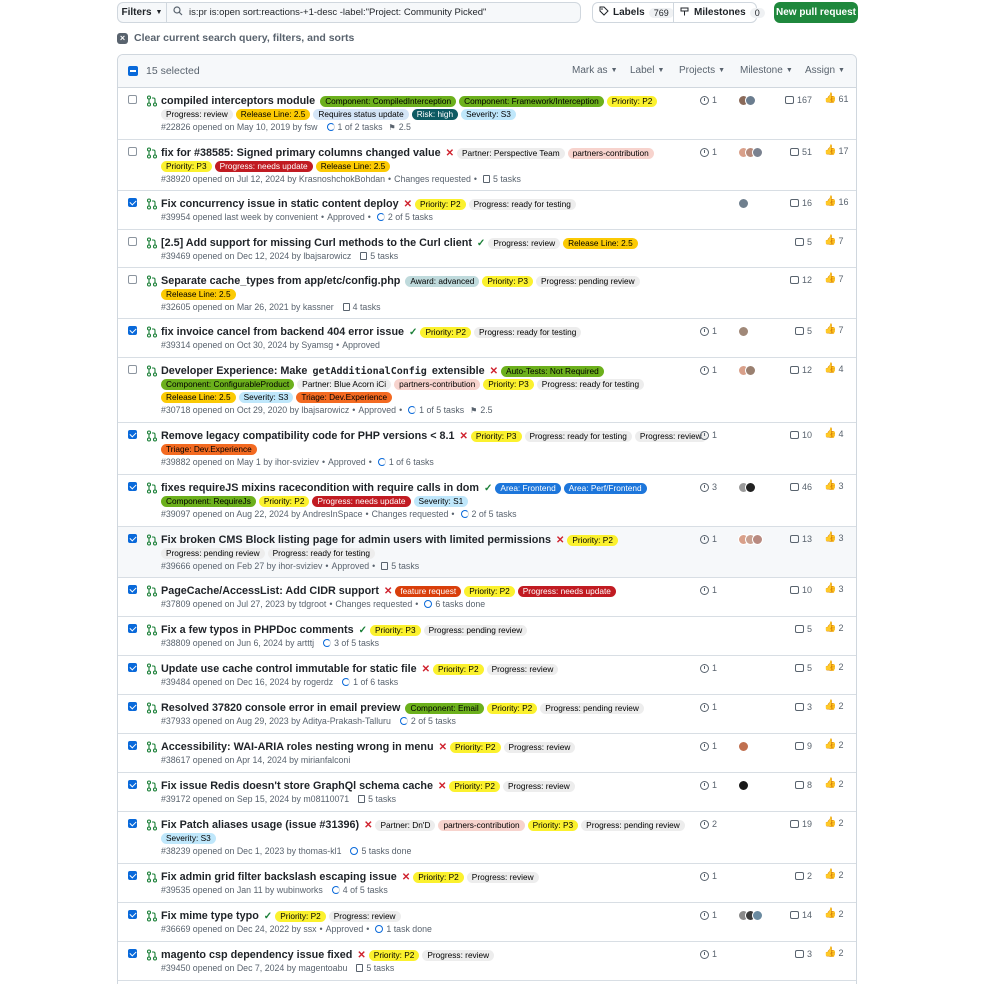 The height and width of the screenshot is (984, 999). Describe the element at coordinates (702, 70) in the screenshot. I see `projects-menu: Projects ▼` at that location.